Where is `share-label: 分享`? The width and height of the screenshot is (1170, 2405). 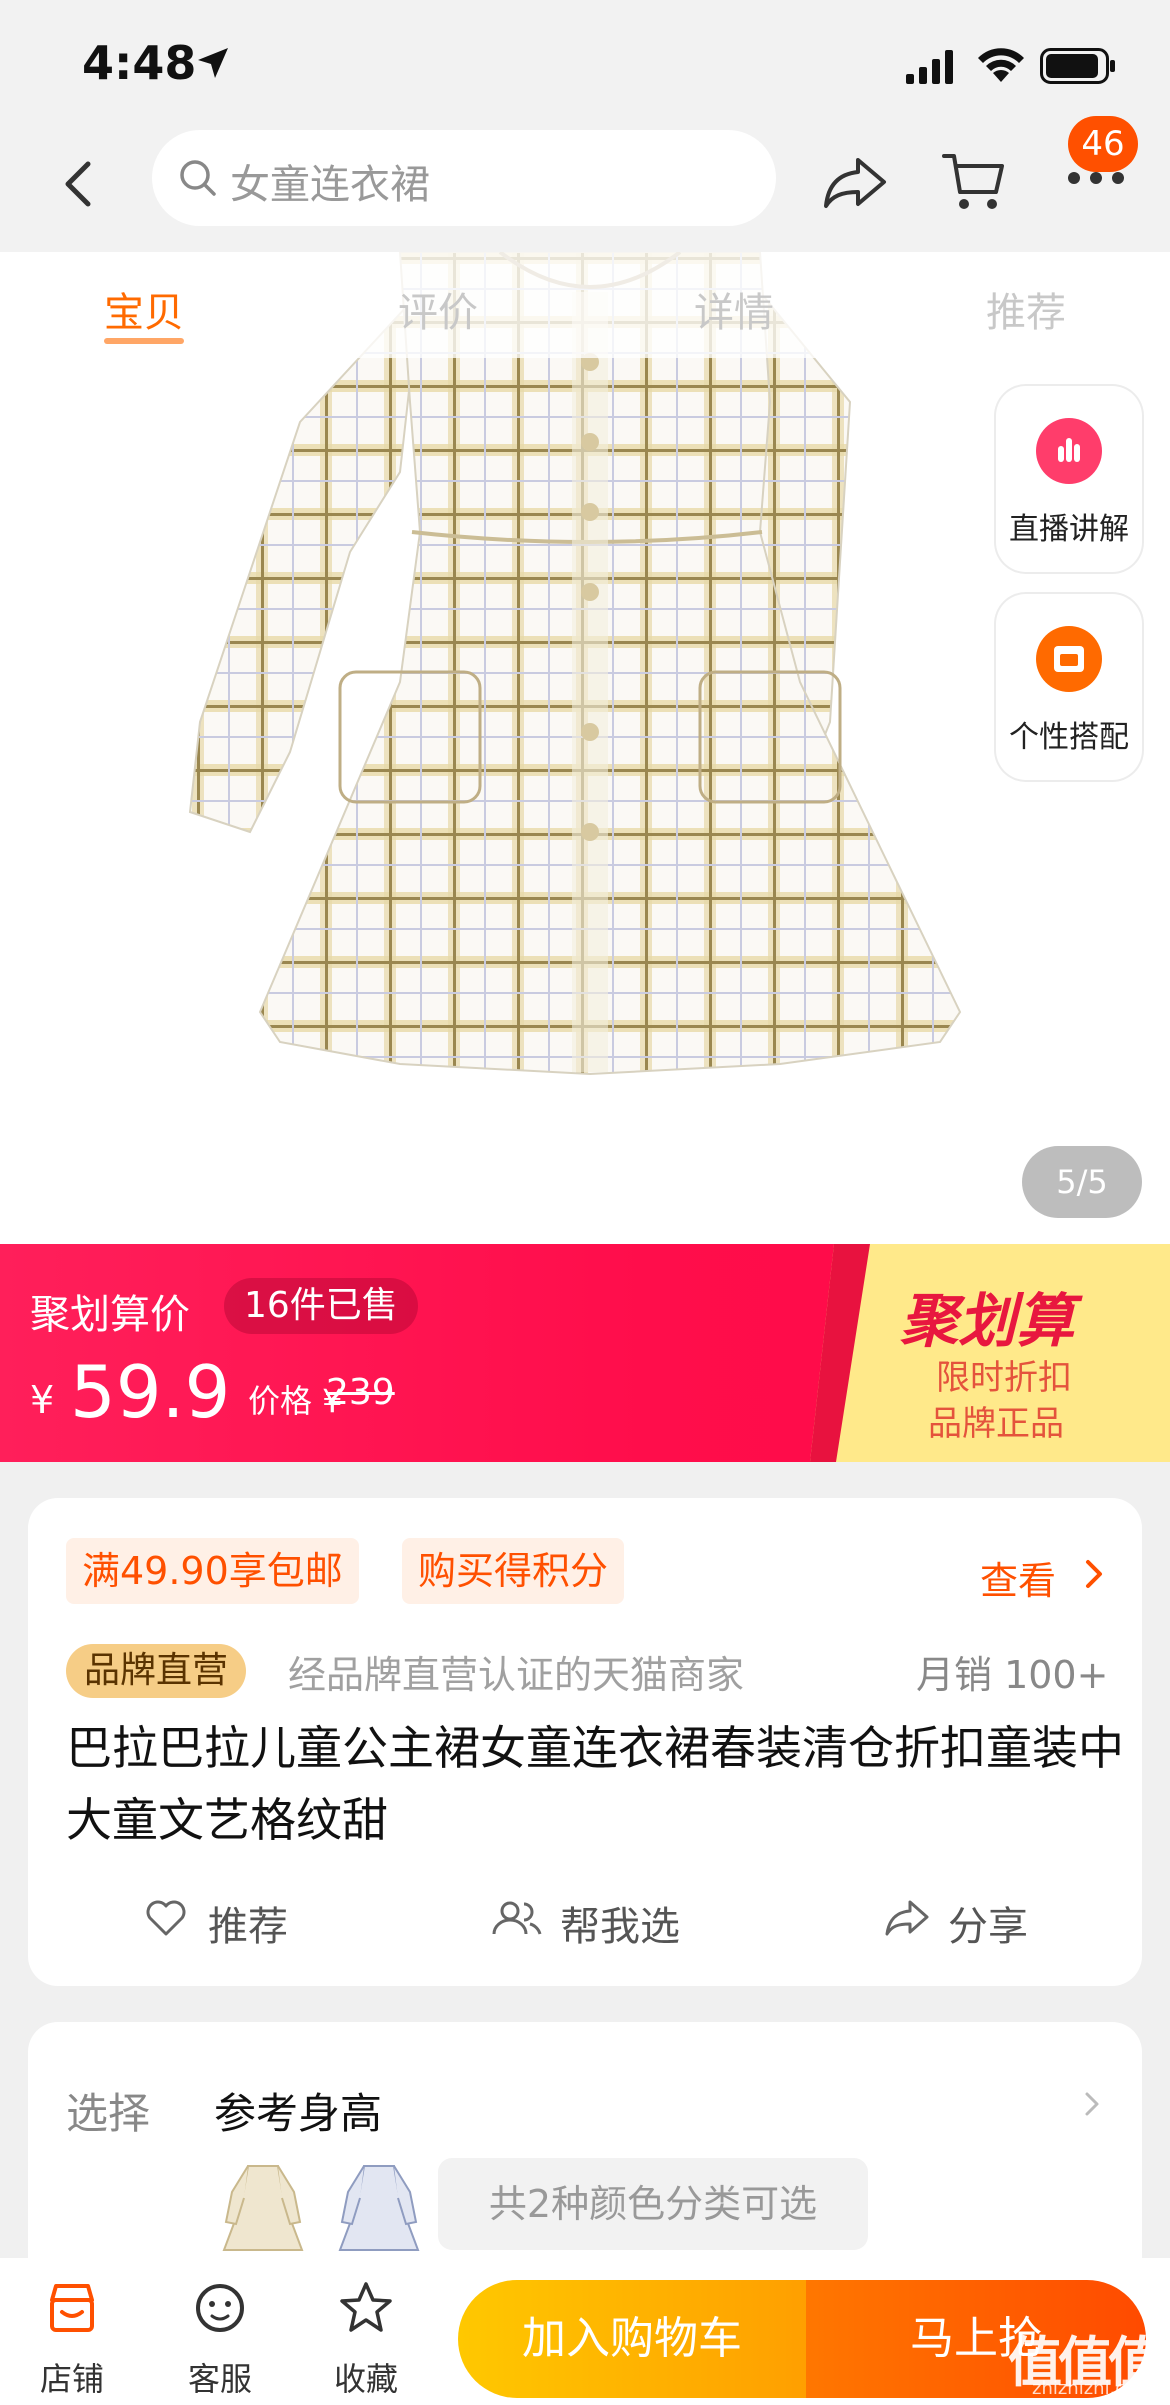
share-label: 分享 is located at coordinates (988, 1927).